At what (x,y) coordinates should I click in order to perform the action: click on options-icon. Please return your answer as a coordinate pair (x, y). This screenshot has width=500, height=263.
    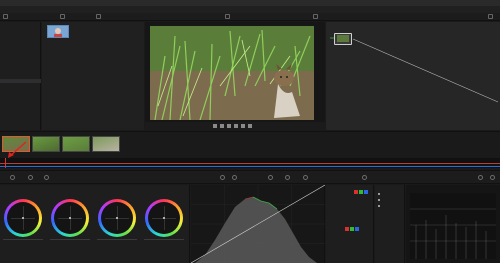
    Looking at the image, I should click on (490, 16).